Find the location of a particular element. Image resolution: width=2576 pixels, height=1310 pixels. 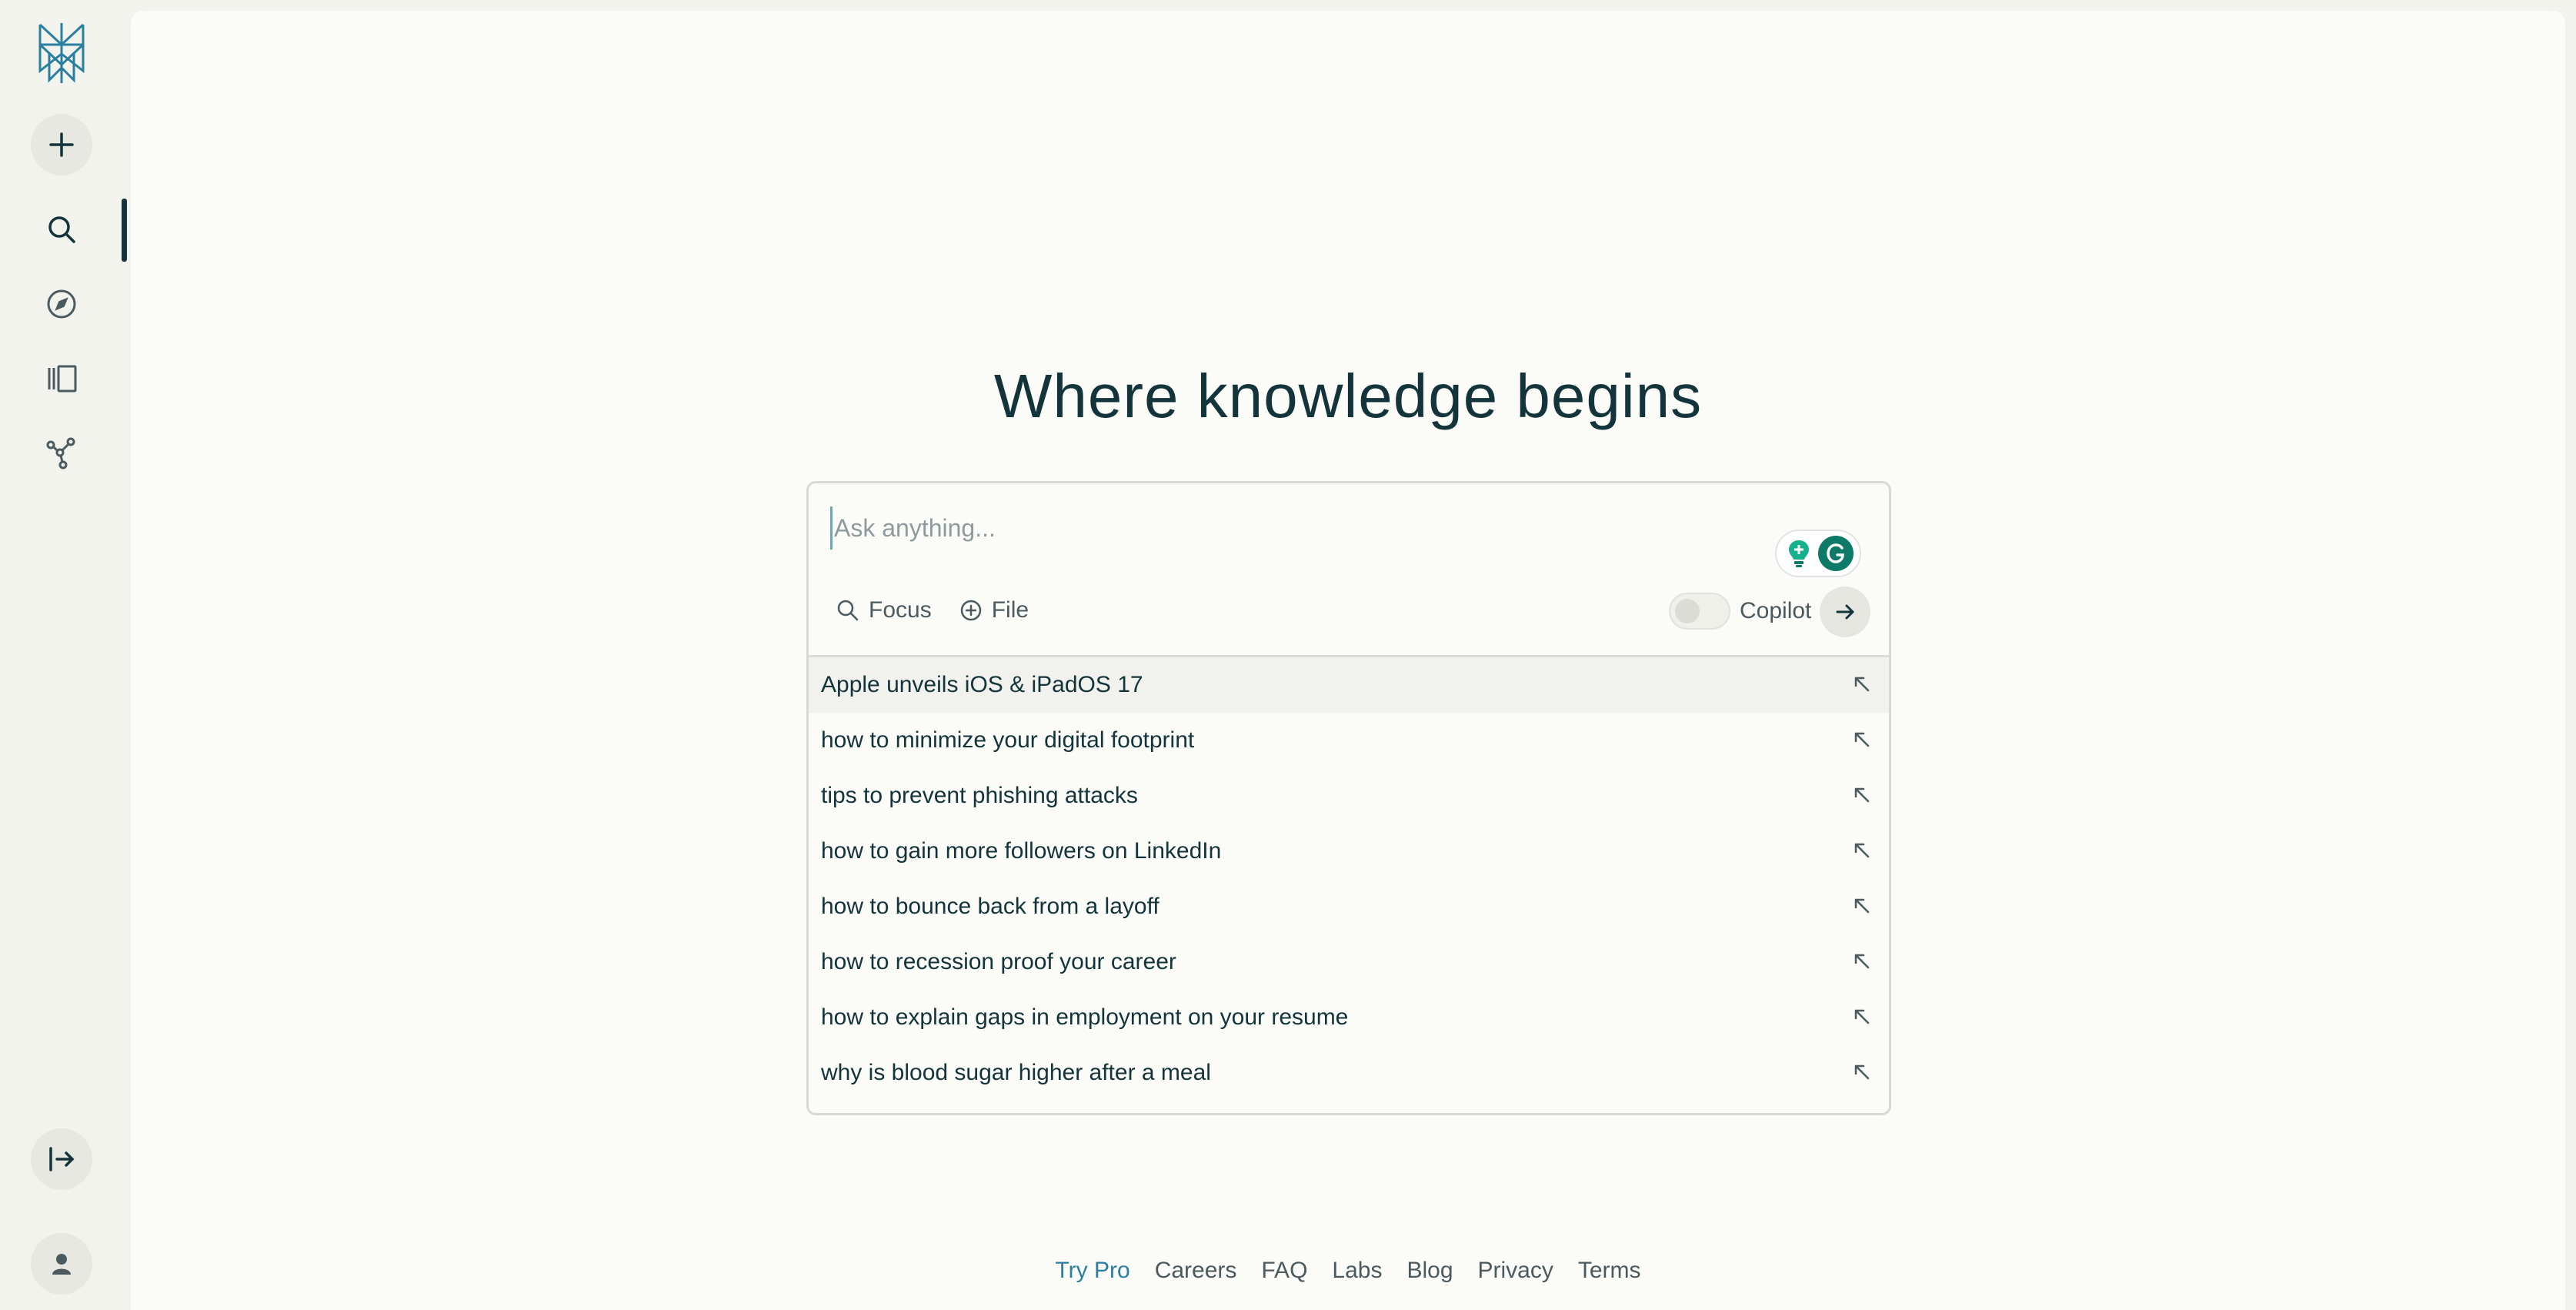

extension-pill is located at coordinates (1818, 553).